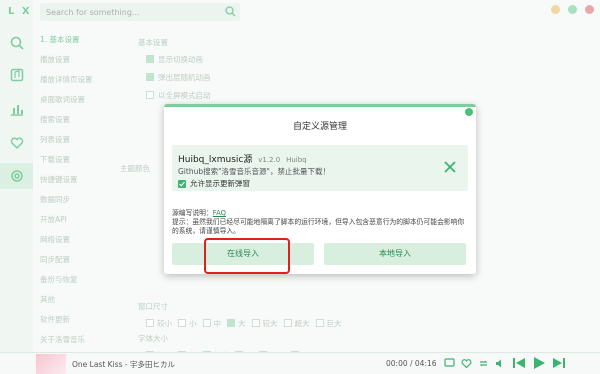 The height and width of the screenshot is (374, 600). Describe the element at coordinates (219, 213) in the screenshot. I see `faq-link: FAQ` at that location.